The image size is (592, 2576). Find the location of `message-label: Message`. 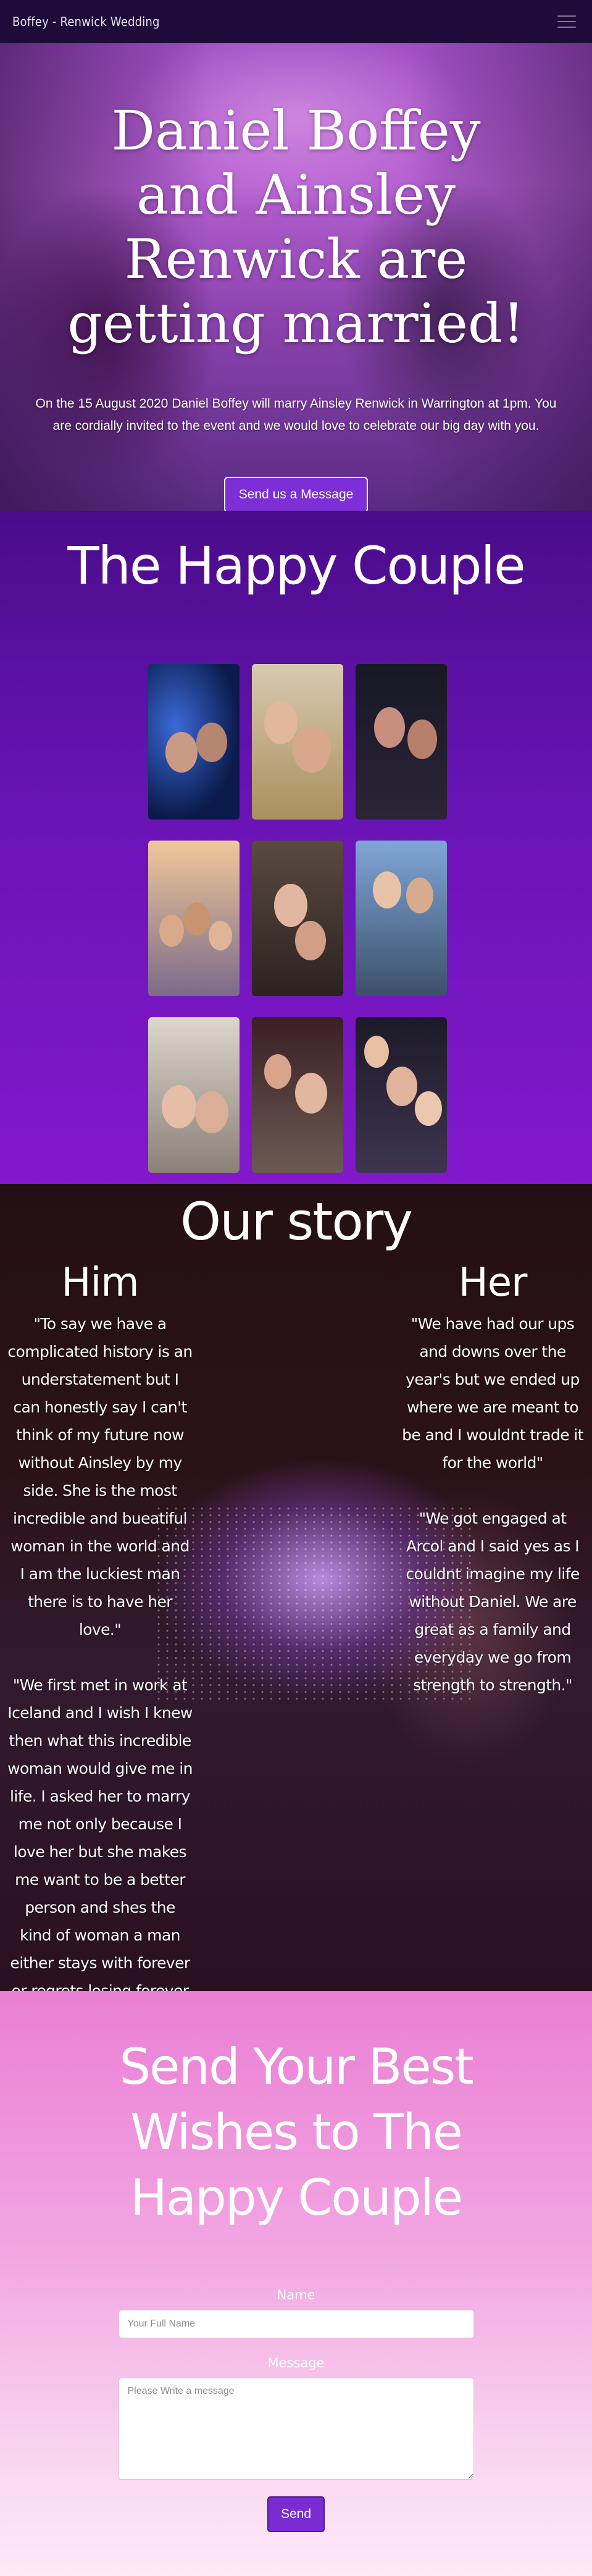

message-label: Message is located at coordinates (296, 2363).